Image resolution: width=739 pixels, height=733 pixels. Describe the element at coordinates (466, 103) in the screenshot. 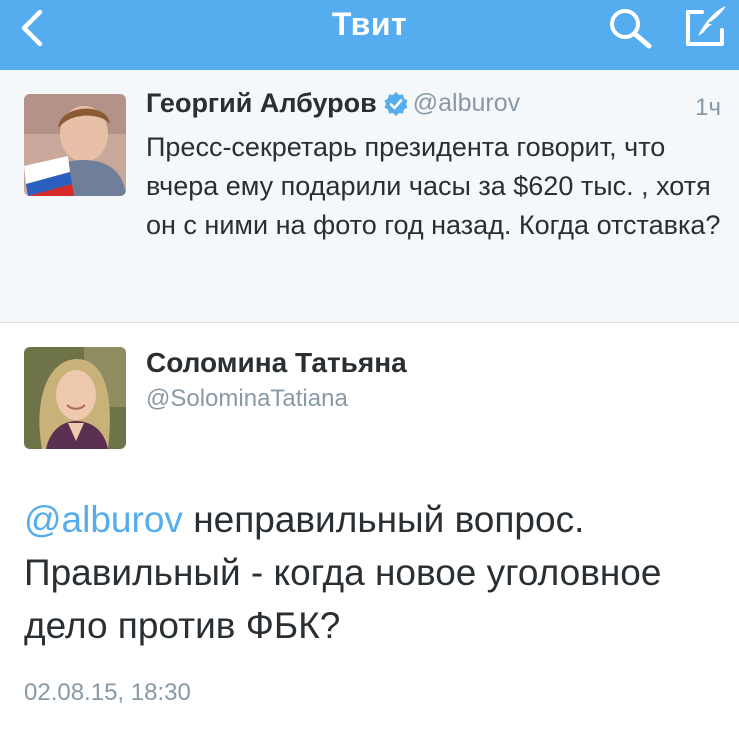

I see `author-handle: @alburov` at that location.